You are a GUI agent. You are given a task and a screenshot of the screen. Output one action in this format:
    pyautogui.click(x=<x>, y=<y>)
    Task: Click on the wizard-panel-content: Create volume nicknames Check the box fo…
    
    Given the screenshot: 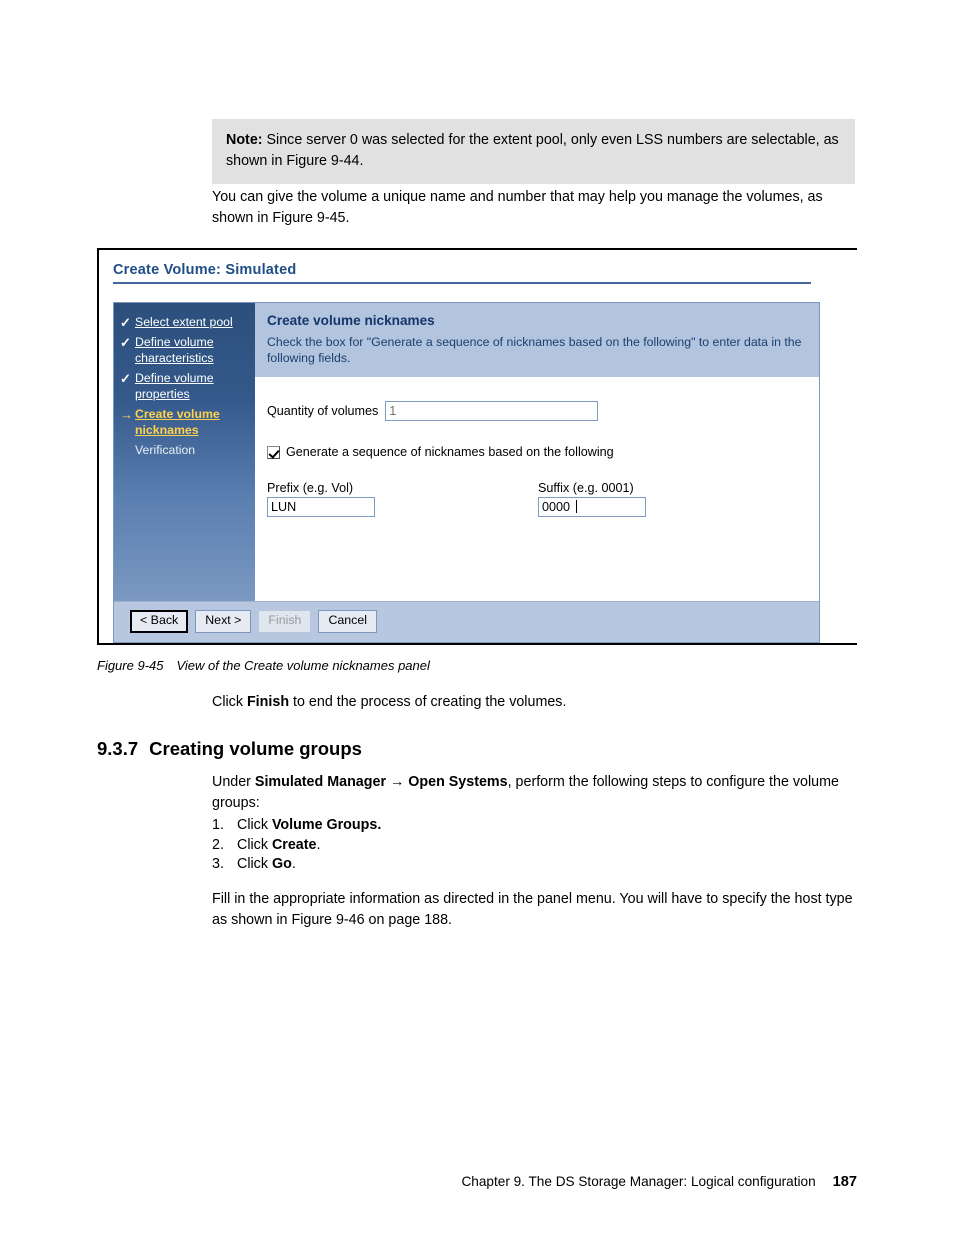 What is the action you would take?
    pyautogui.click(x=537, y=452)
    